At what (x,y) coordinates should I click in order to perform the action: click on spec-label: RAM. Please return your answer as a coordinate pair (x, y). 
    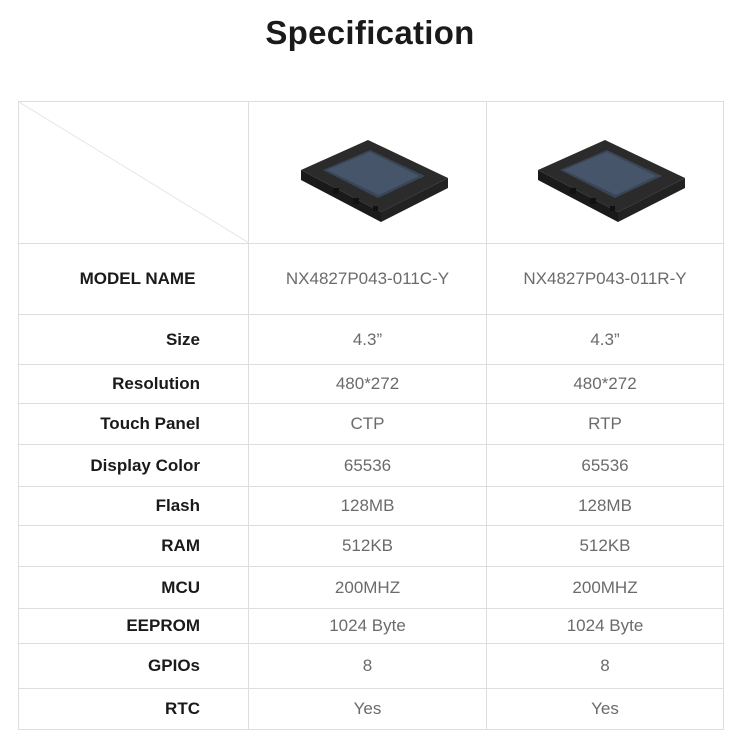
    Looking at the image, I should click on (133, 546).